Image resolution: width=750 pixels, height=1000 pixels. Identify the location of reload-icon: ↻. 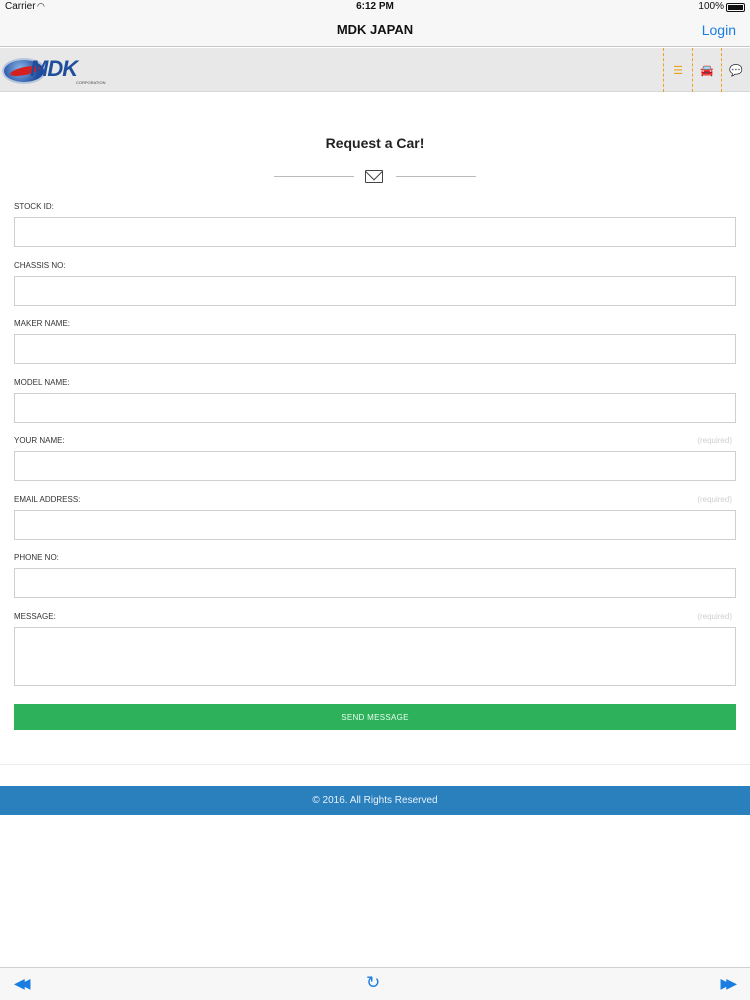
(373, 983).